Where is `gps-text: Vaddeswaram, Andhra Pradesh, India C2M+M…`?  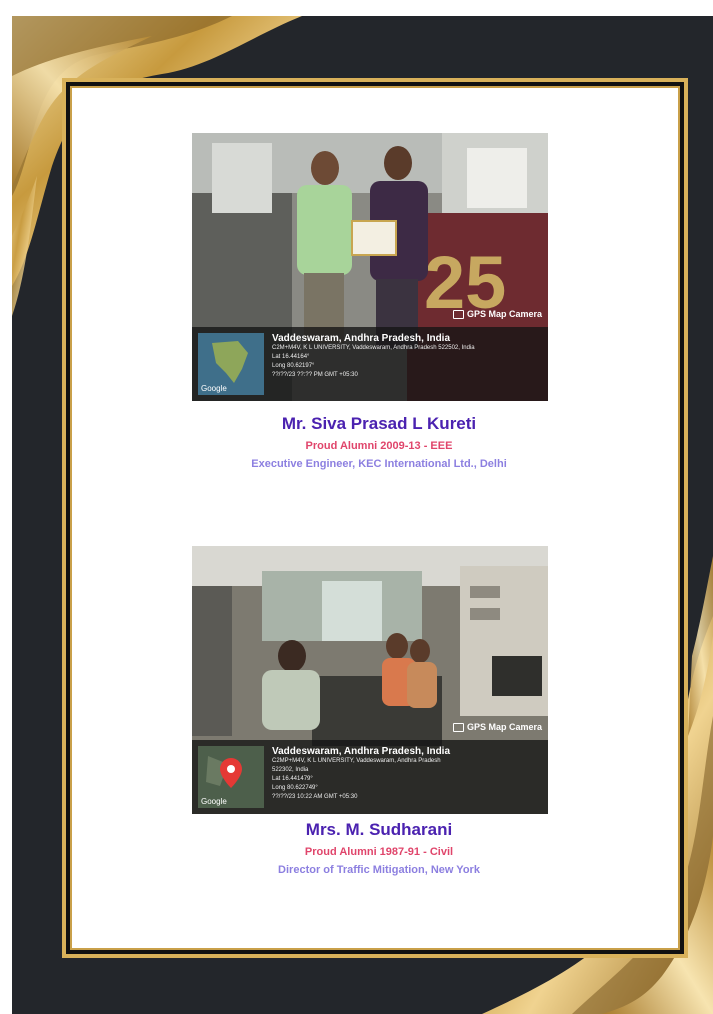 gps-text: Vaddeswaram, Andhra Pradesh, India C2M+M… is located at coordinates (407, 356).